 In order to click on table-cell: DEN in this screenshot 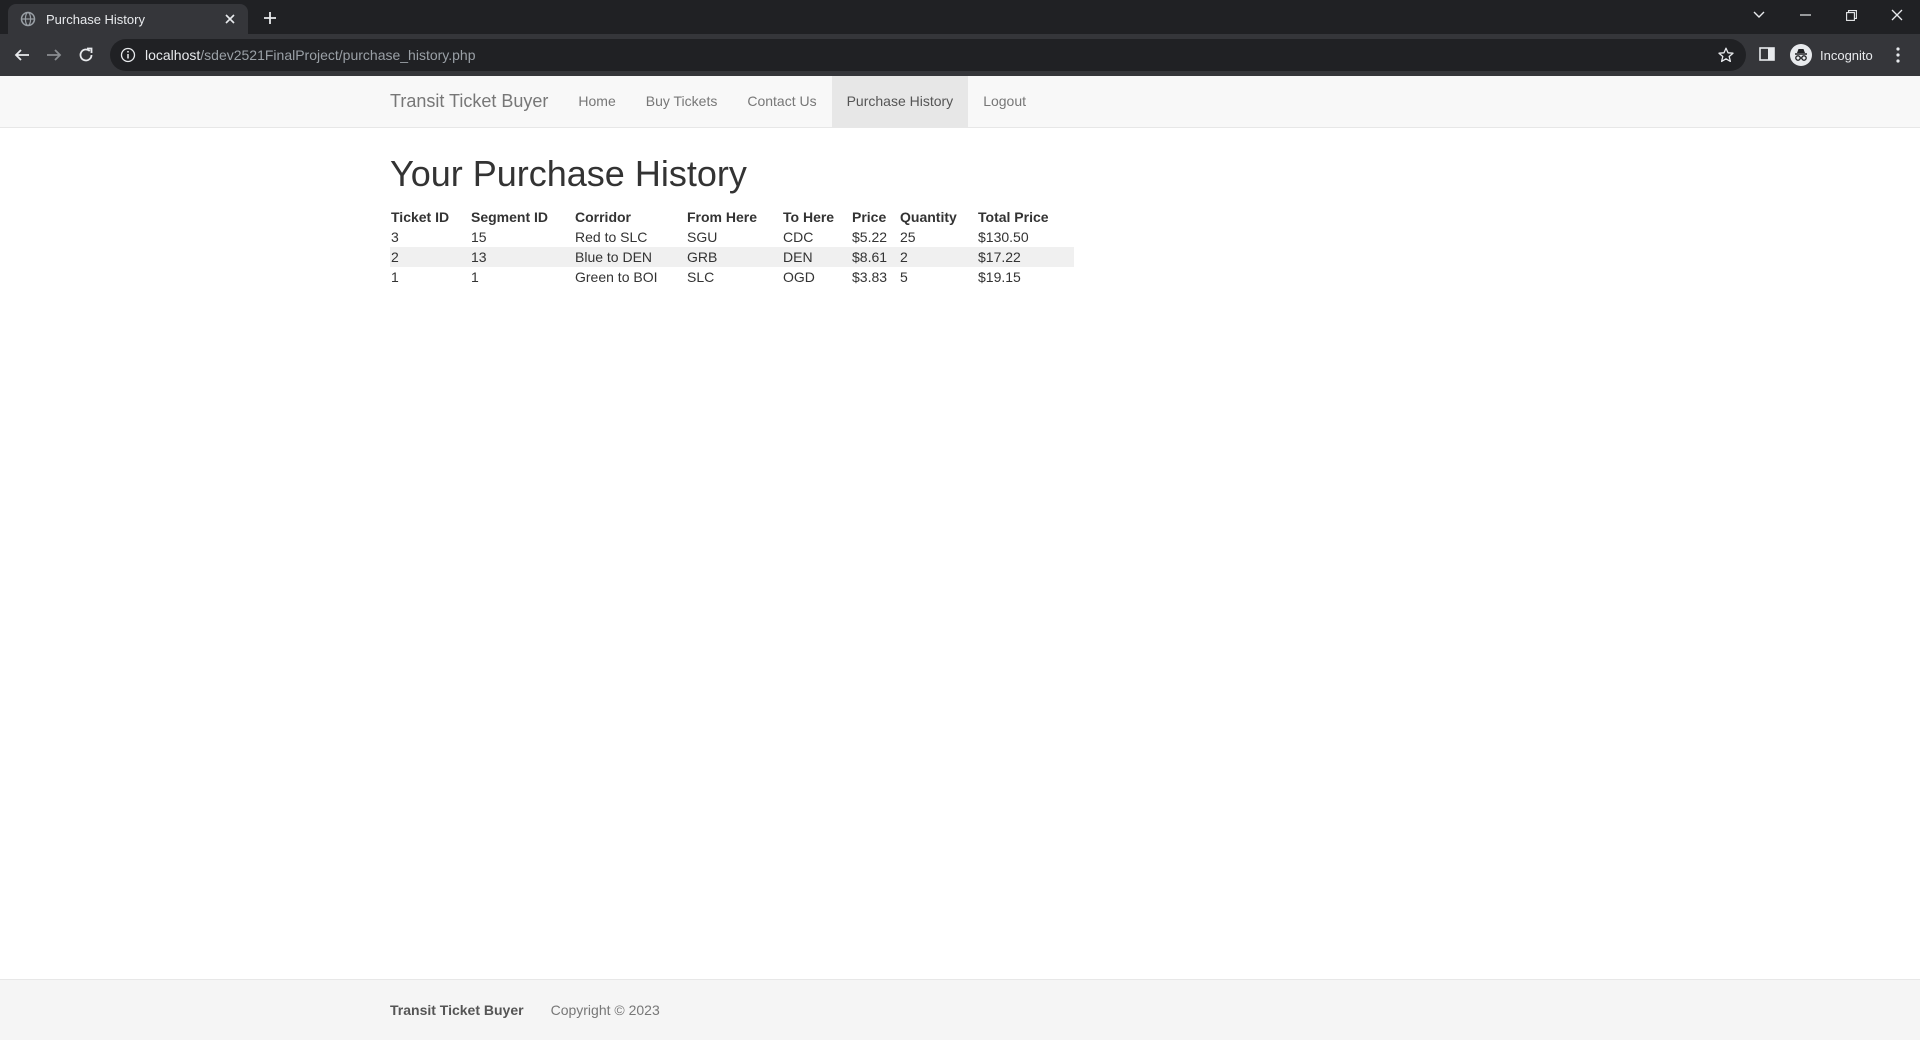, I will do `click(816, 257)`.